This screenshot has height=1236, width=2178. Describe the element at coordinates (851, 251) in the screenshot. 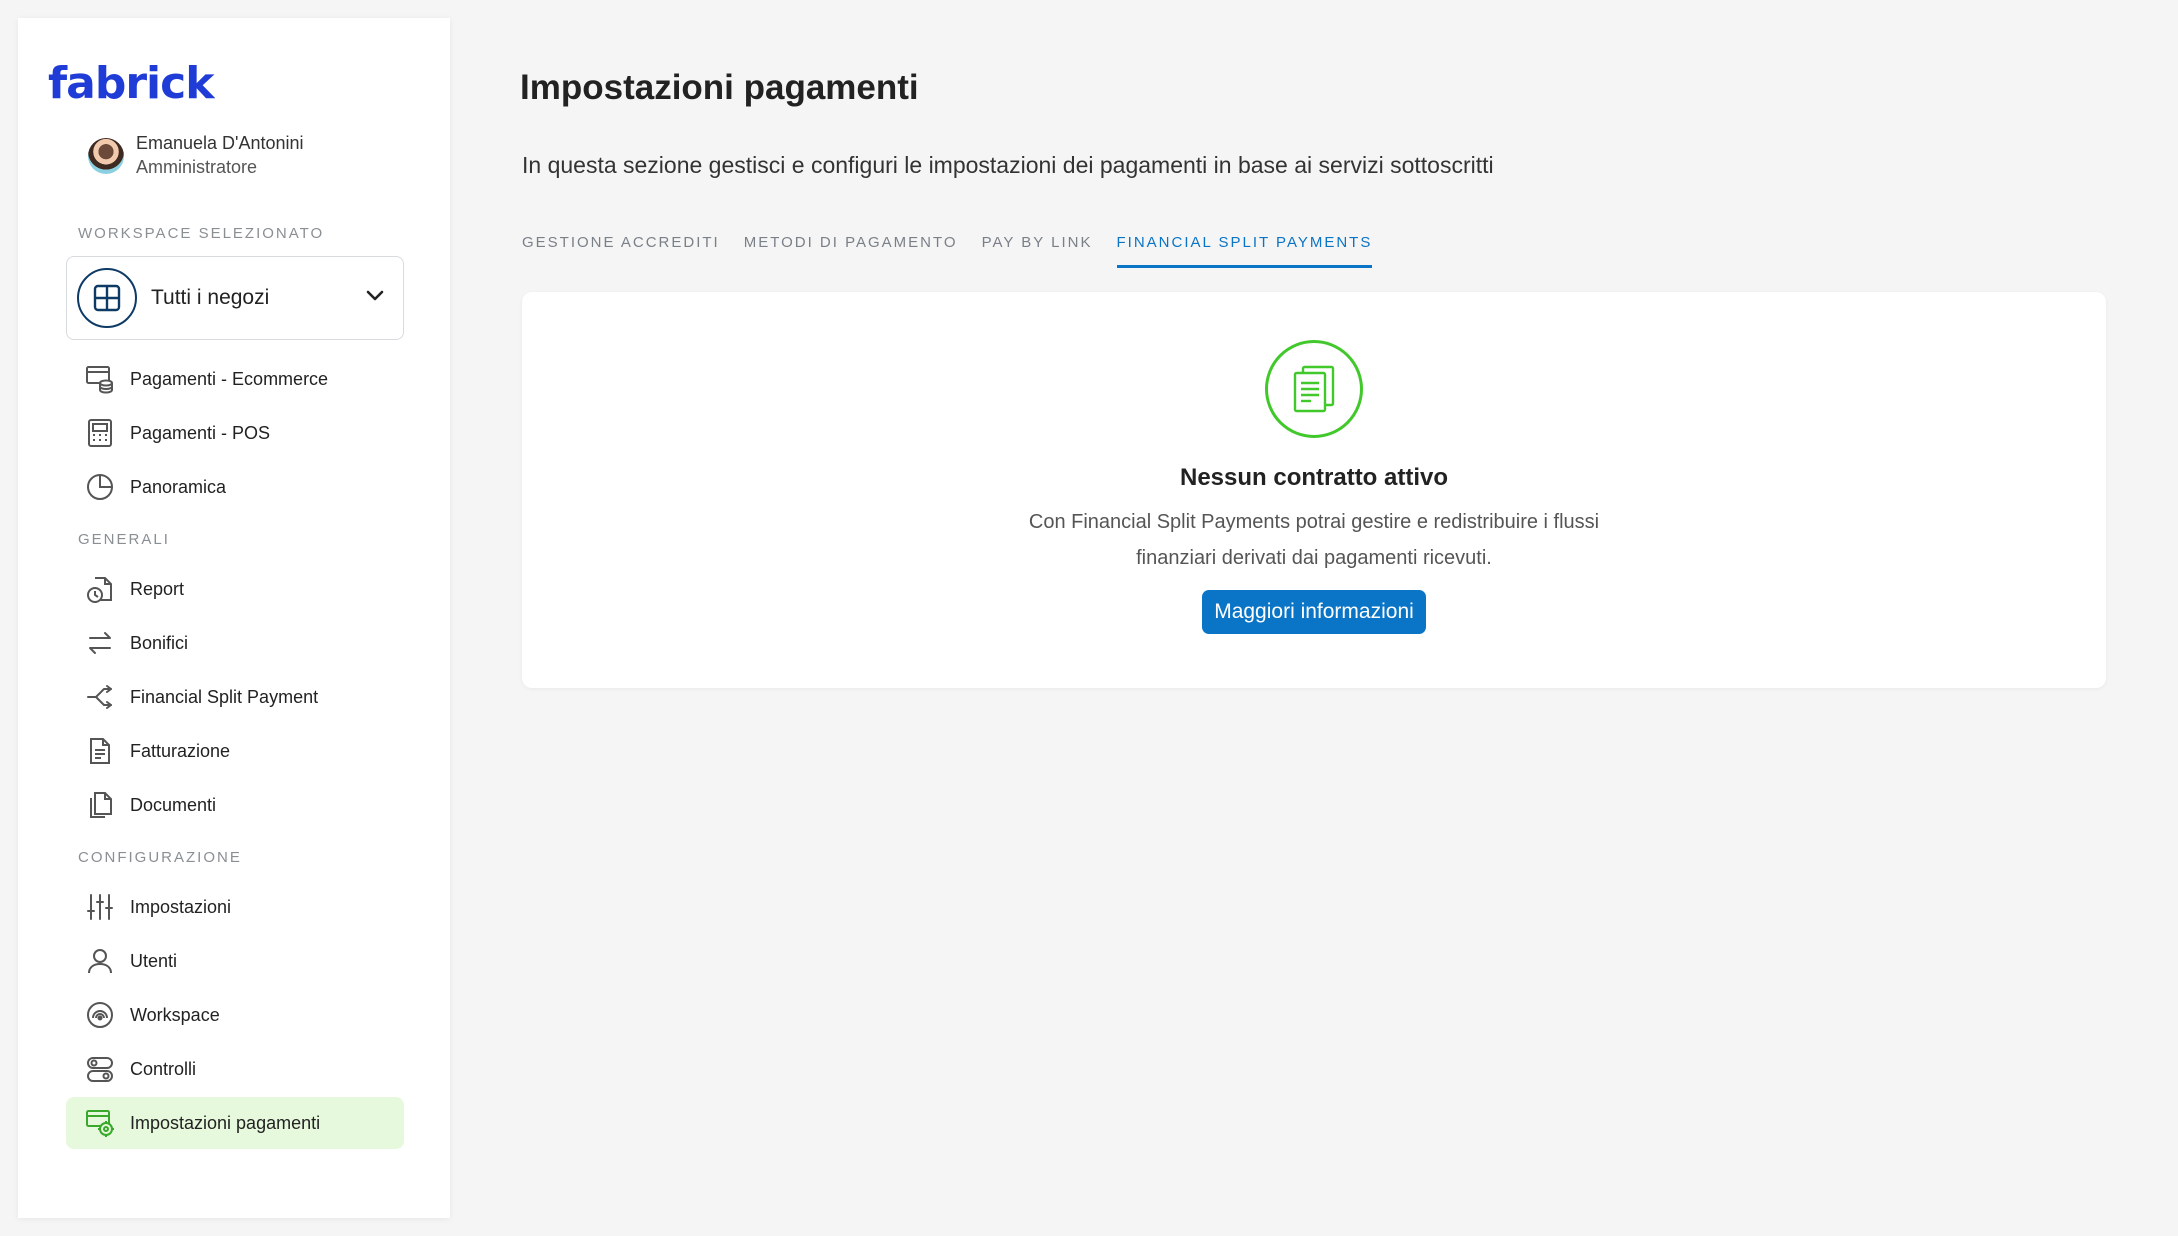

I see `tab-metodi-di-pagamento: METODI DI PAGAMENTO` at that location.